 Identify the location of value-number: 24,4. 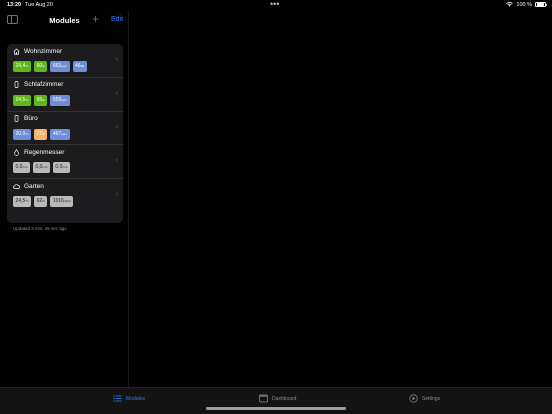
(20, 66).